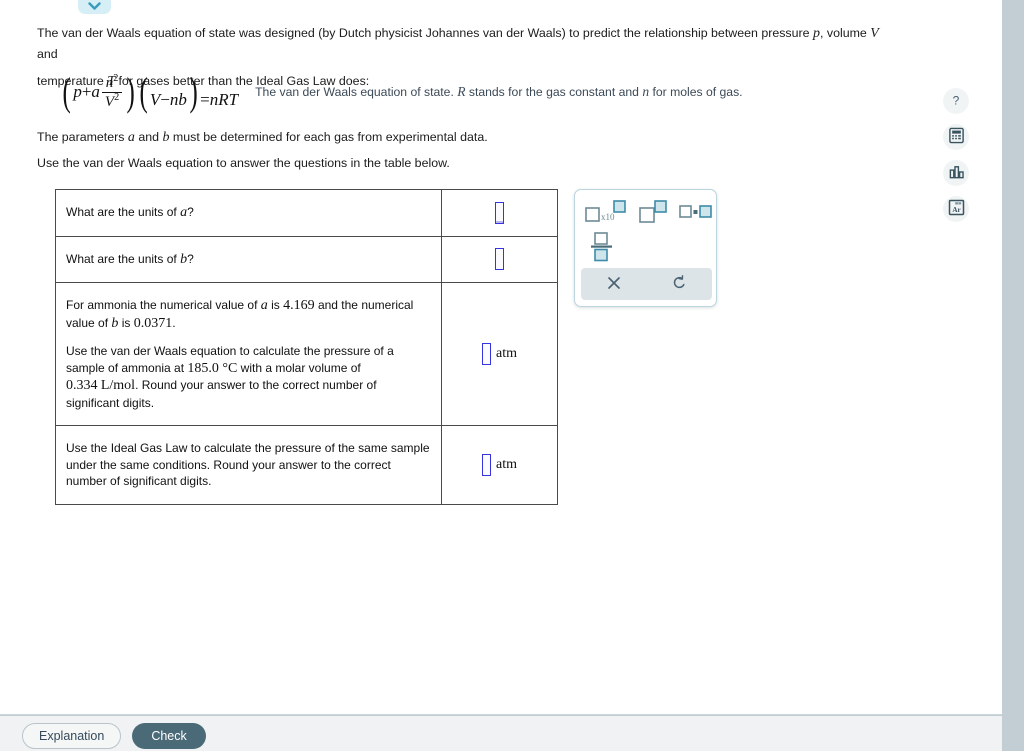 This screenshot has width=1024, height=751. What do you see at coordinates (118, 385) in the screenshot?
I see `q3-volume-unit: L/mol` at bounding box center [118, 385].